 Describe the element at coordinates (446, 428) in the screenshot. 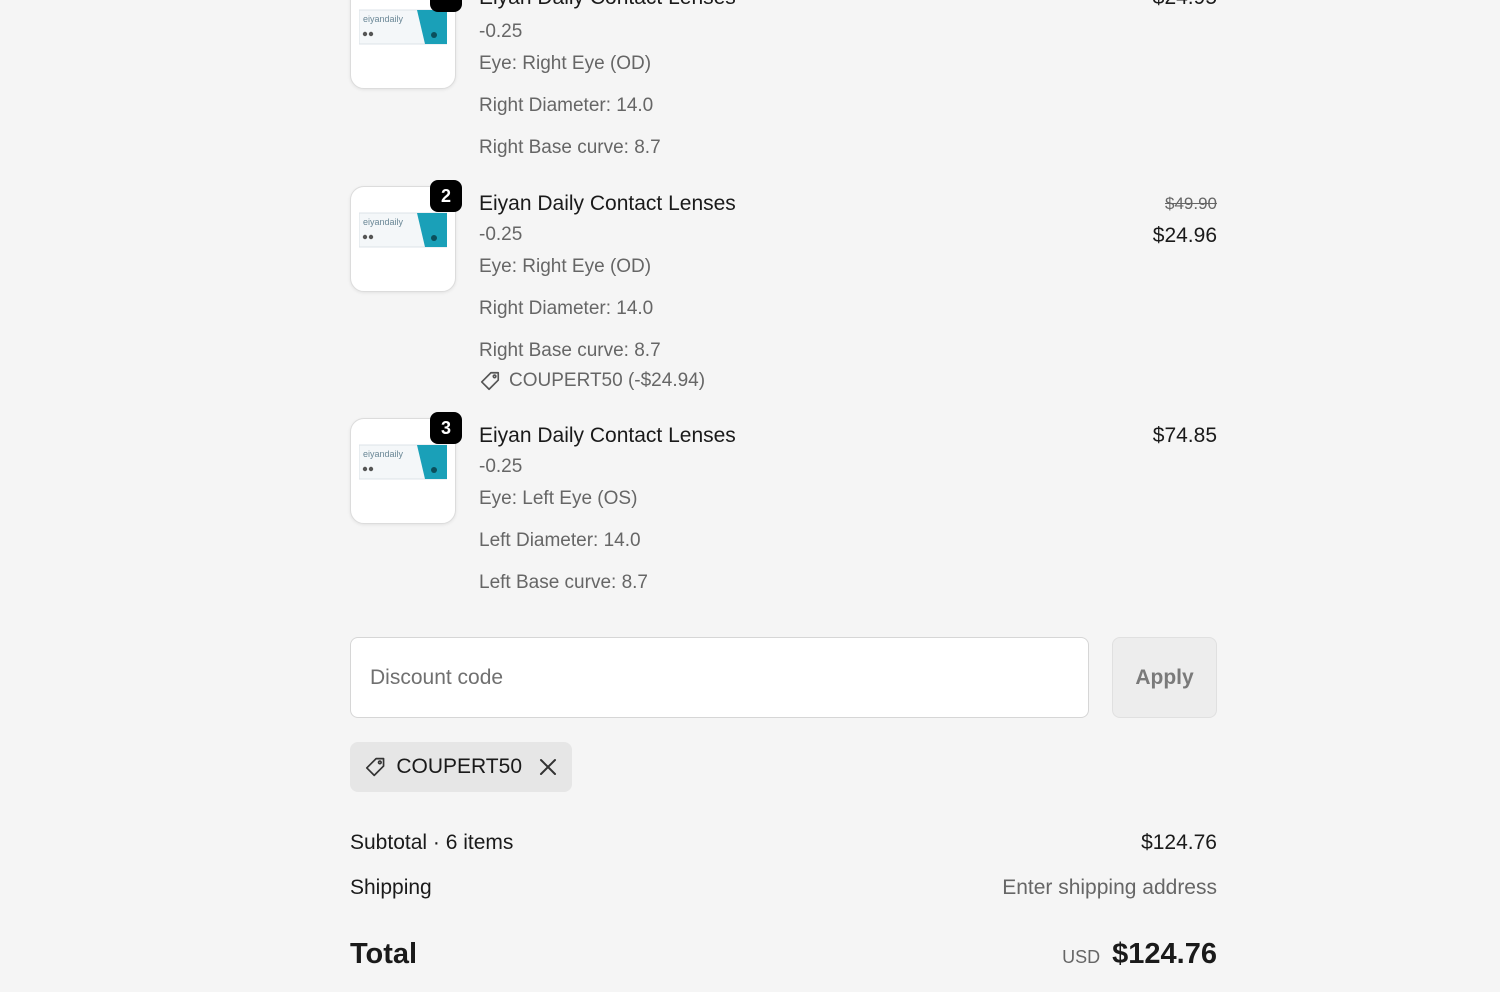

I see `quantity-badge: 3` at that location.